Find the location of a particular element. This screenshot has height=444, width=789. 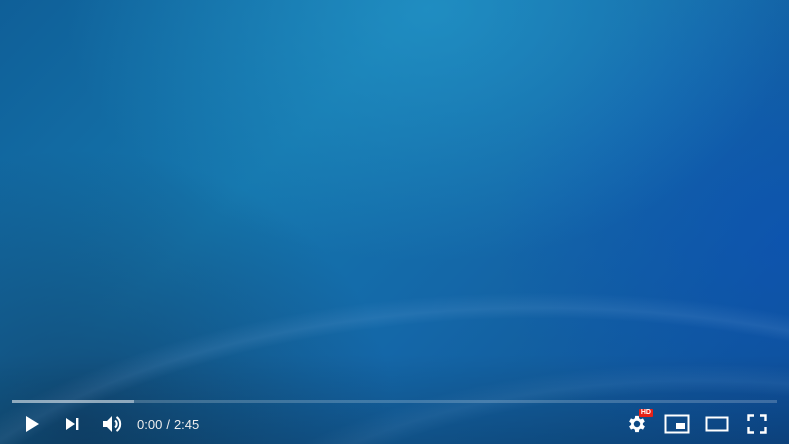

progress-buffered is located at coordinates (73, 401).